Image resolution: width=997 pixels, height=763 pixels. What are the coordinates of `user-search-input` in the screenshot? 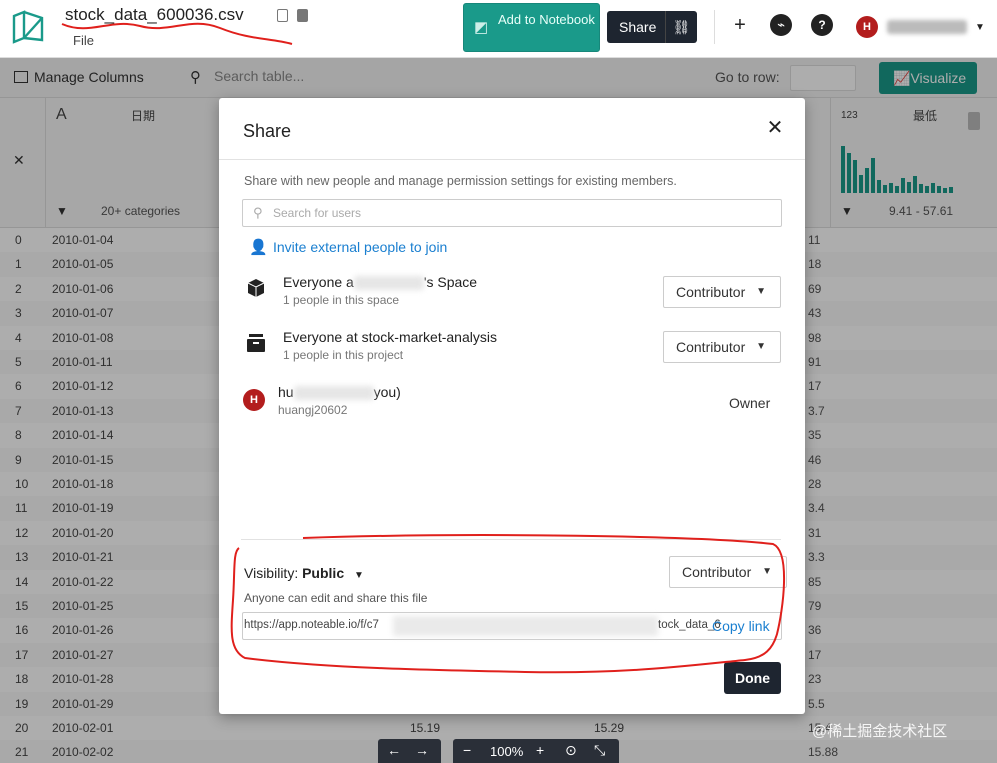 It's located at (512, 213).